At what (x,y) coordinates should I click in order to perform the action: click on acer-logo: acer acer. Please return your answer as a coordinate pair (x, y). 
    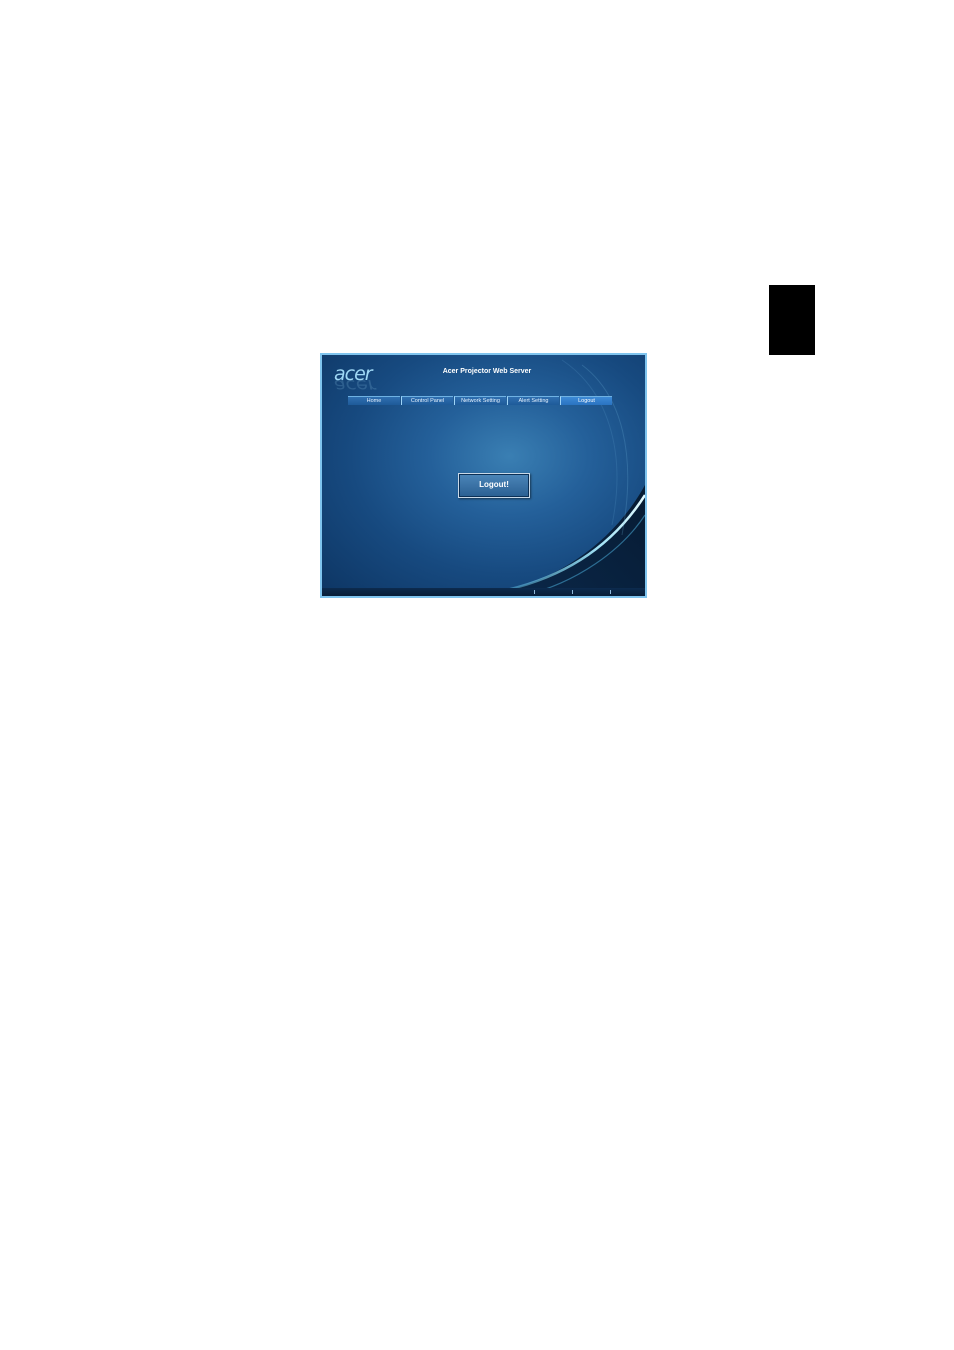
    Looking at the image, I should click on (360, 375).